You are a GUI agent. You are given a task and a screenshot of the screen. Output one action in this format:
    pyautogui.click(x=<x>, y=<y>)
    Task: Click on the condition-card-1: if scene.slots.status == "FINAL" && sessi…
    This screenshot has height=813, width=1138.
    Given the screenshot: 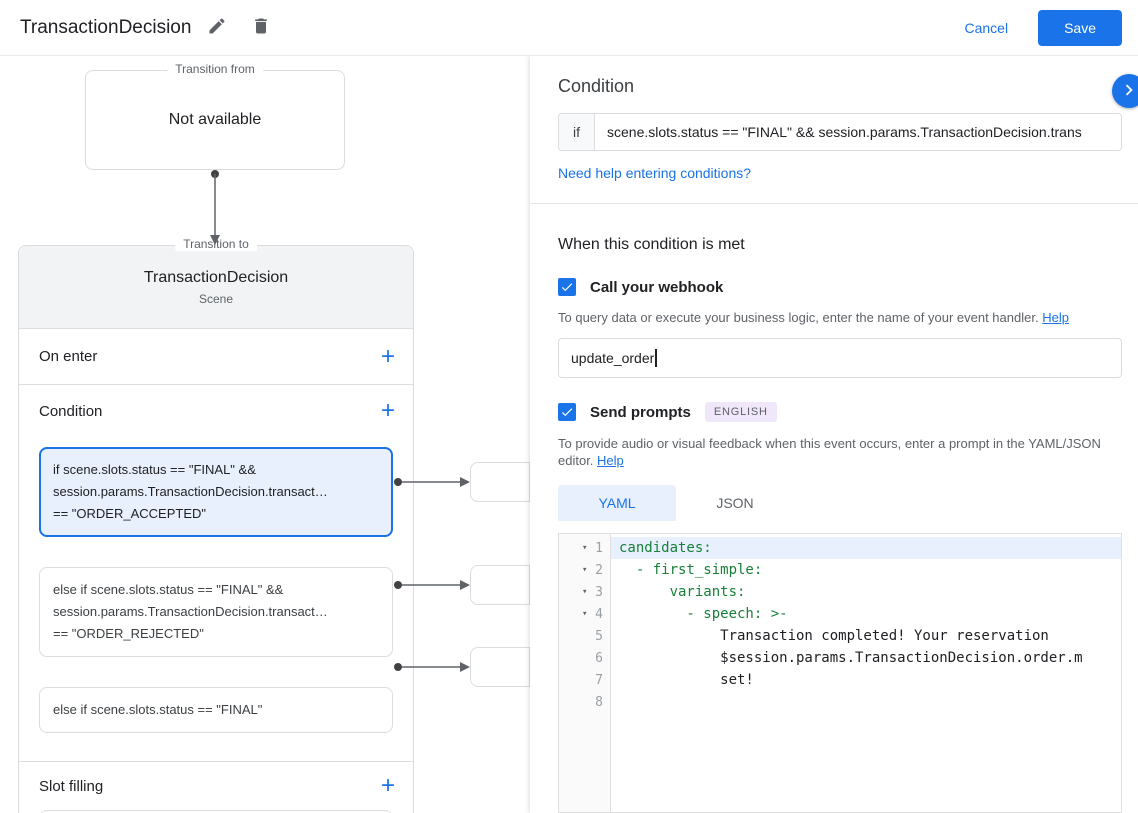 What is the action you would take?
    pyautogui.click(x=216, y=492)
    